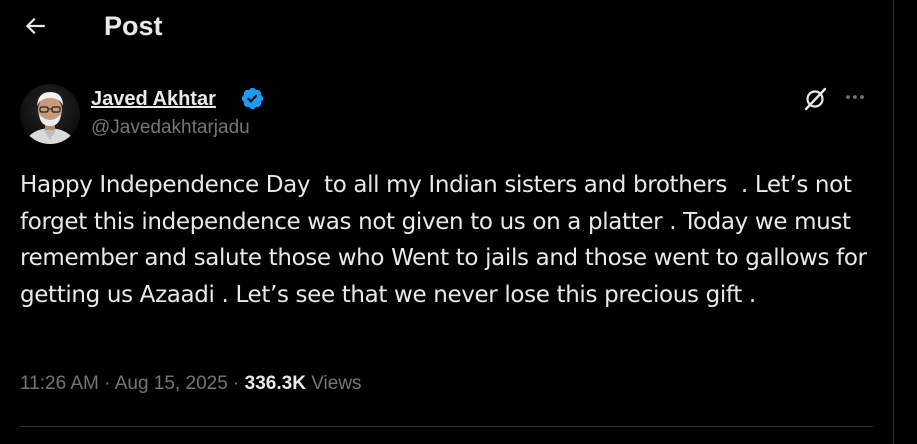 This screenshot has width=917, height=444. I want to click on views-label: Views, so click(336, 383).